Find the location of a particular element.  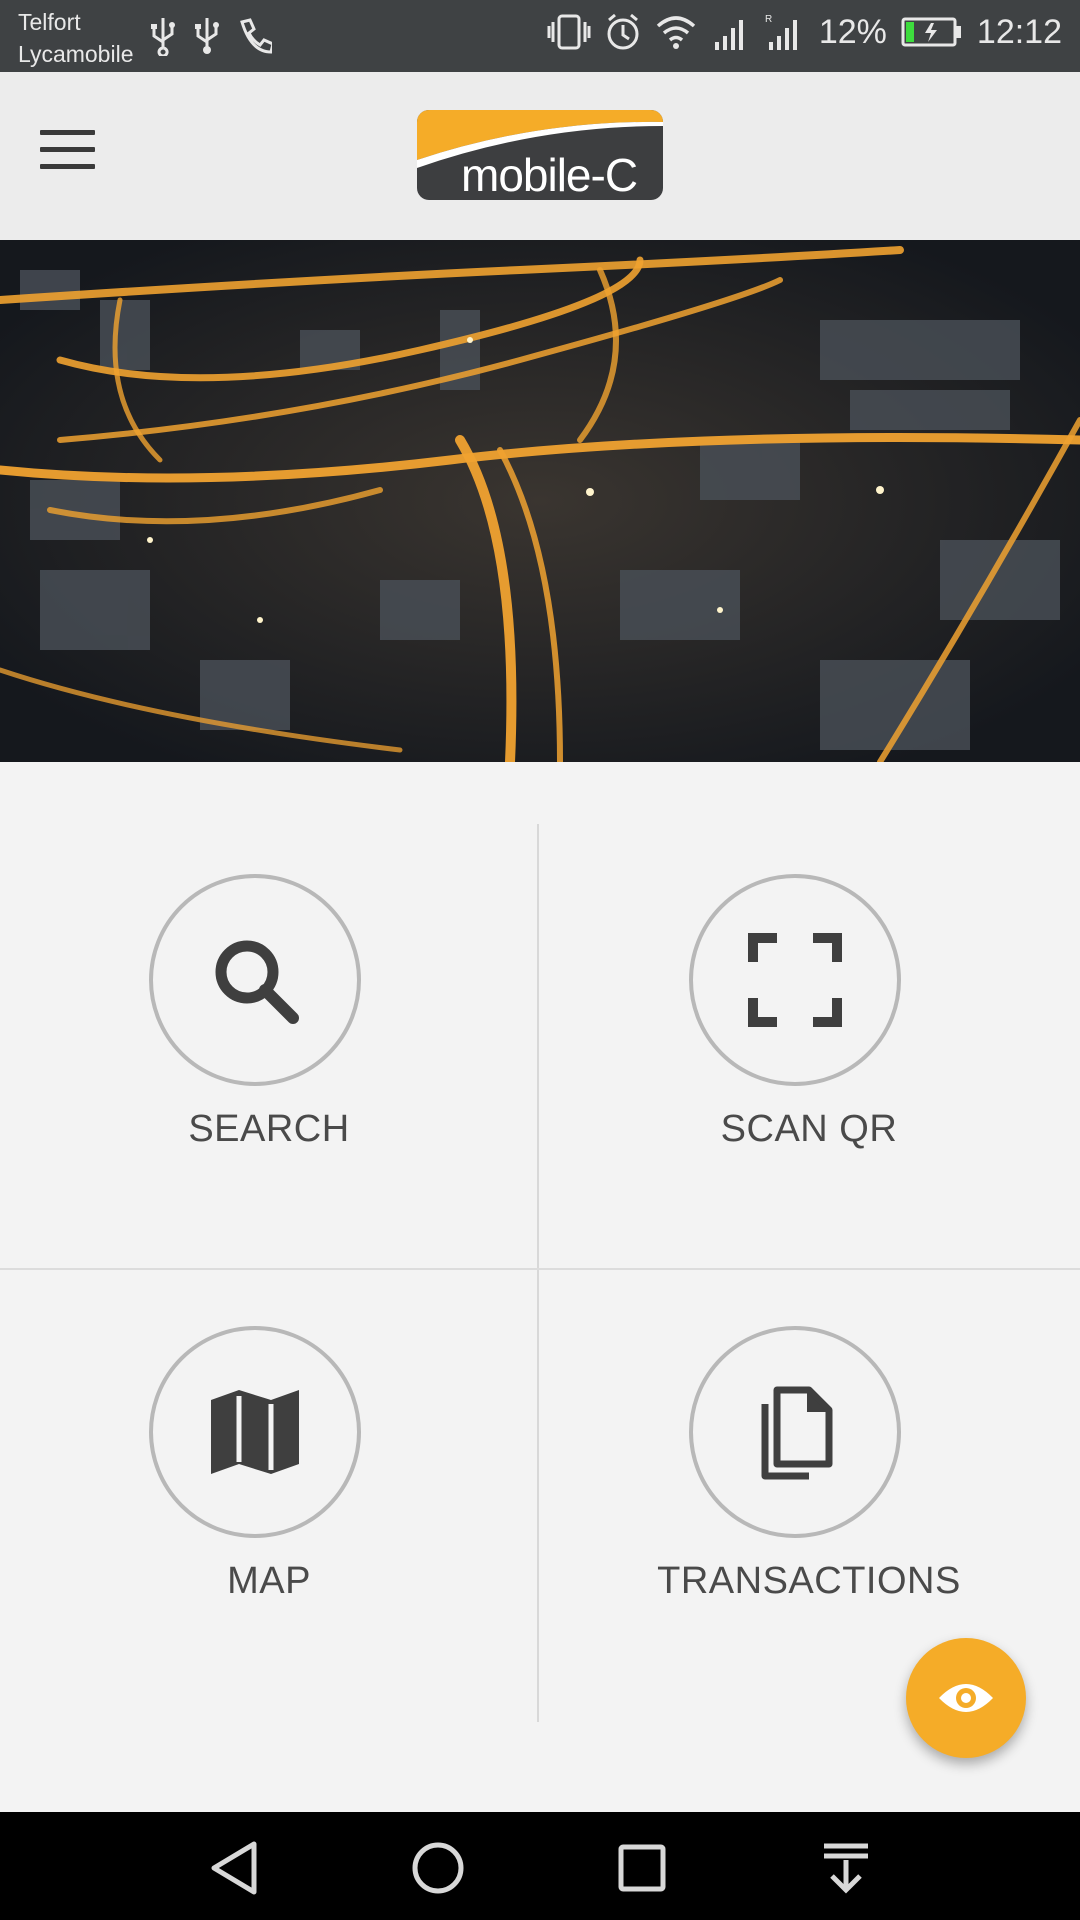

call-icon is located at coordinates (254, 36).